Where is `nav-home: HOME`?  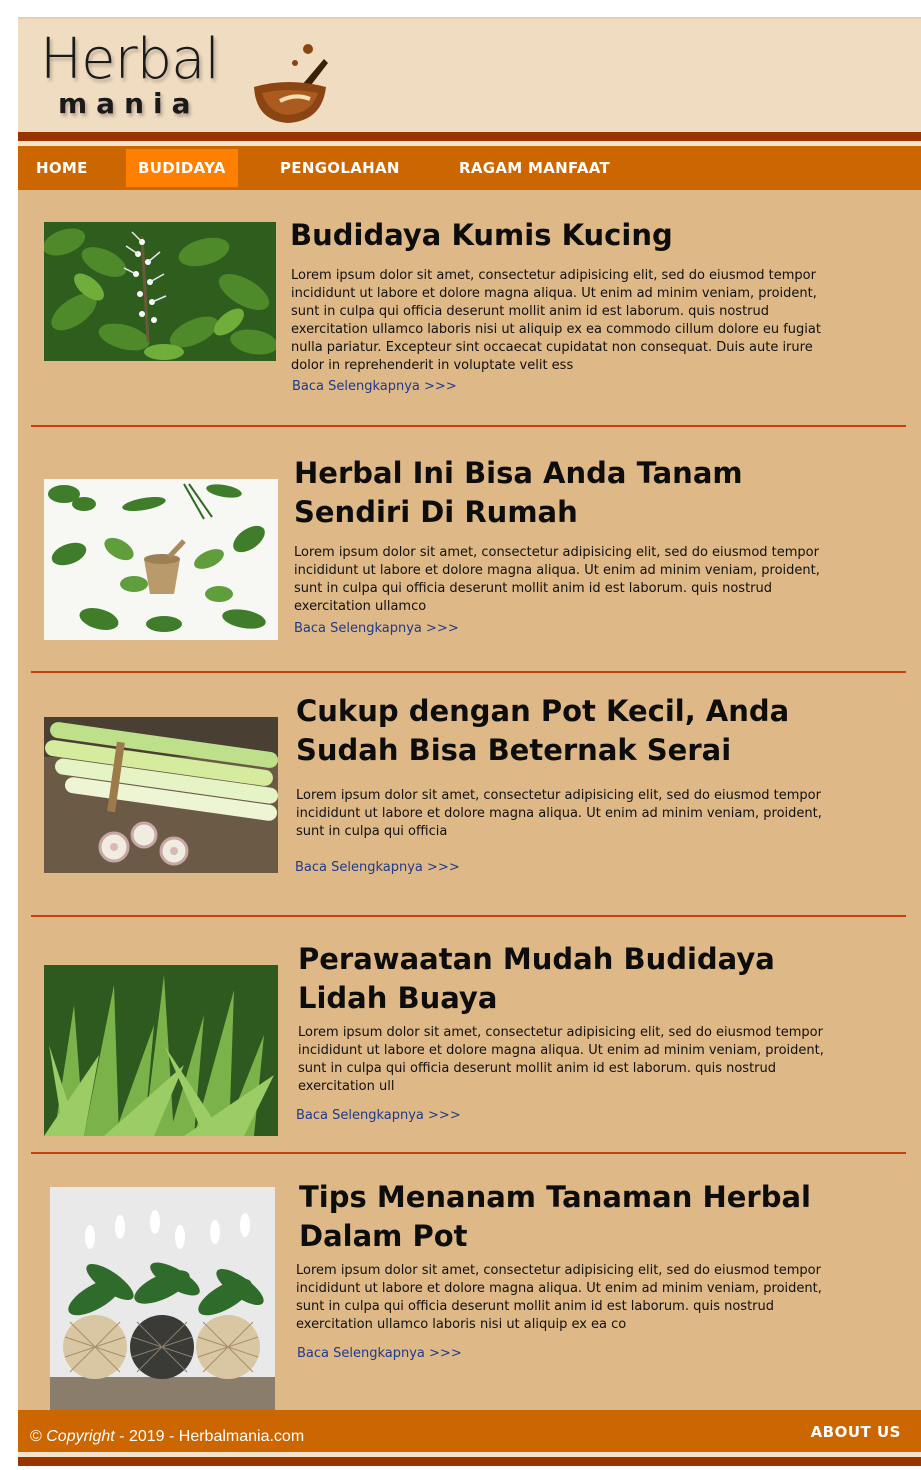 nav-home: HOME is located at coordinates (62, 168).